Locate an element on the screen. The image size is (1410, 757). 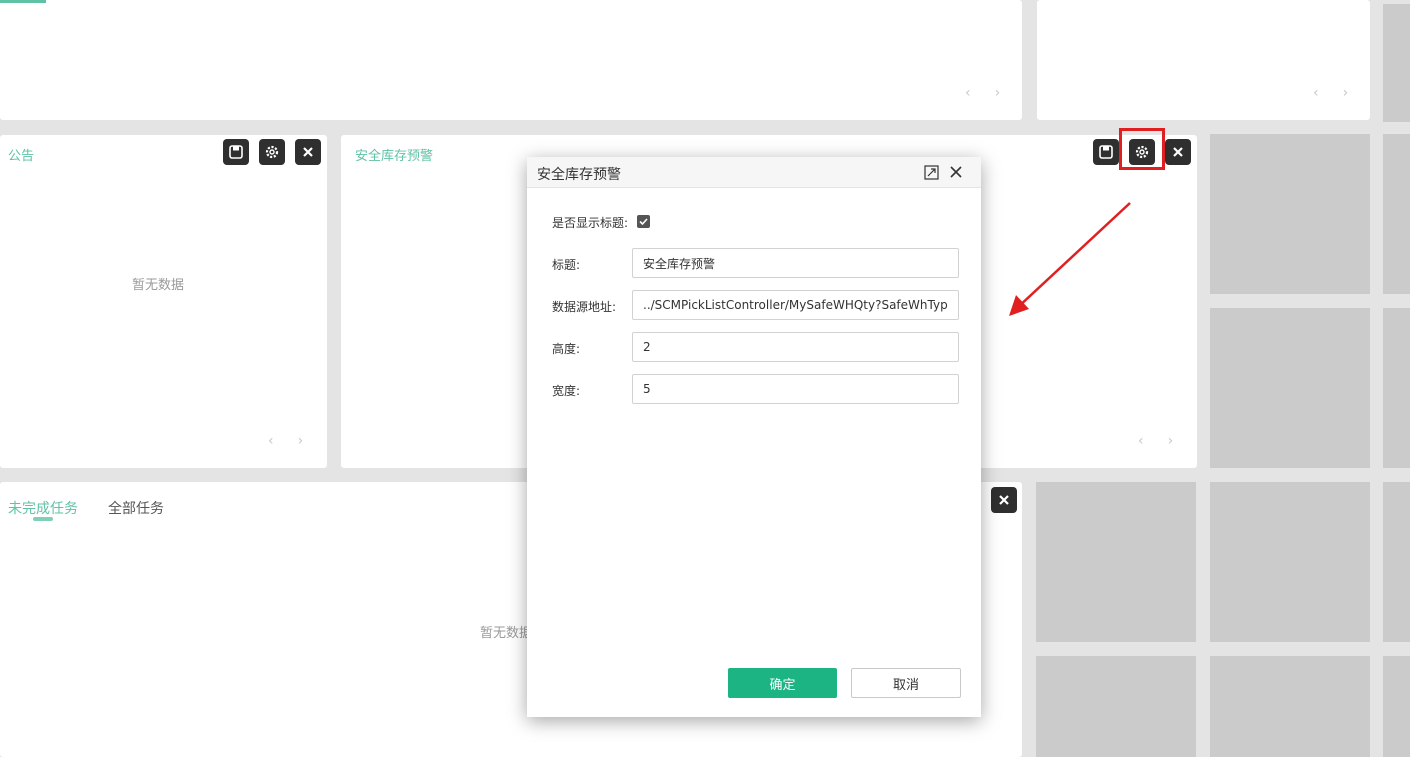
show-title-checkbox is located at coordinates (643, 221).